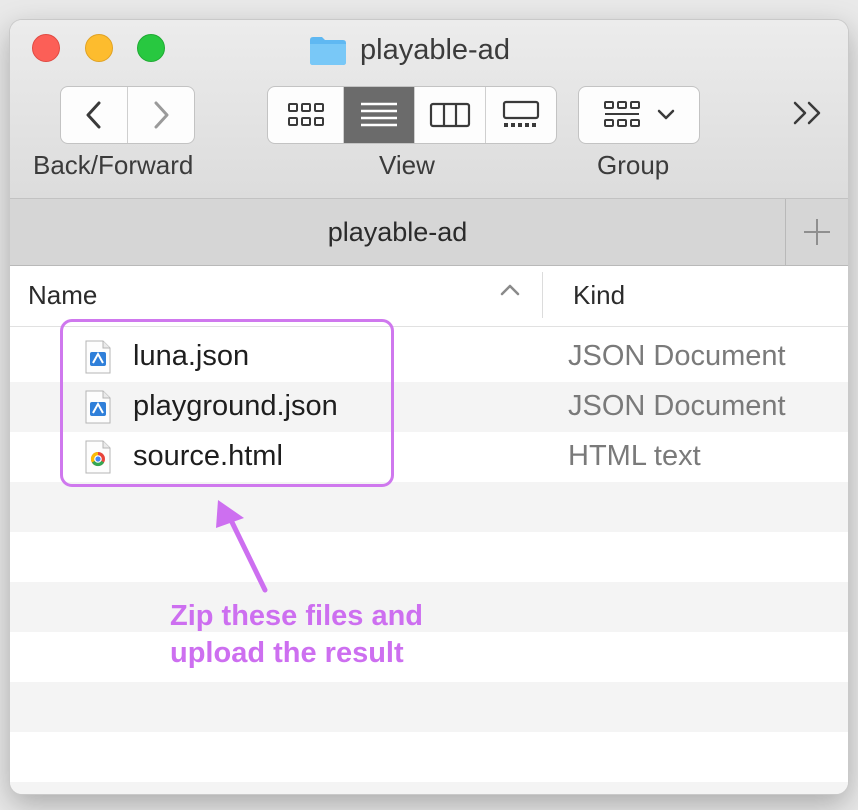 This screenshot has height=810, width=858. I want to click on tab-playable-ad: playable-ad, so click(398, 232).